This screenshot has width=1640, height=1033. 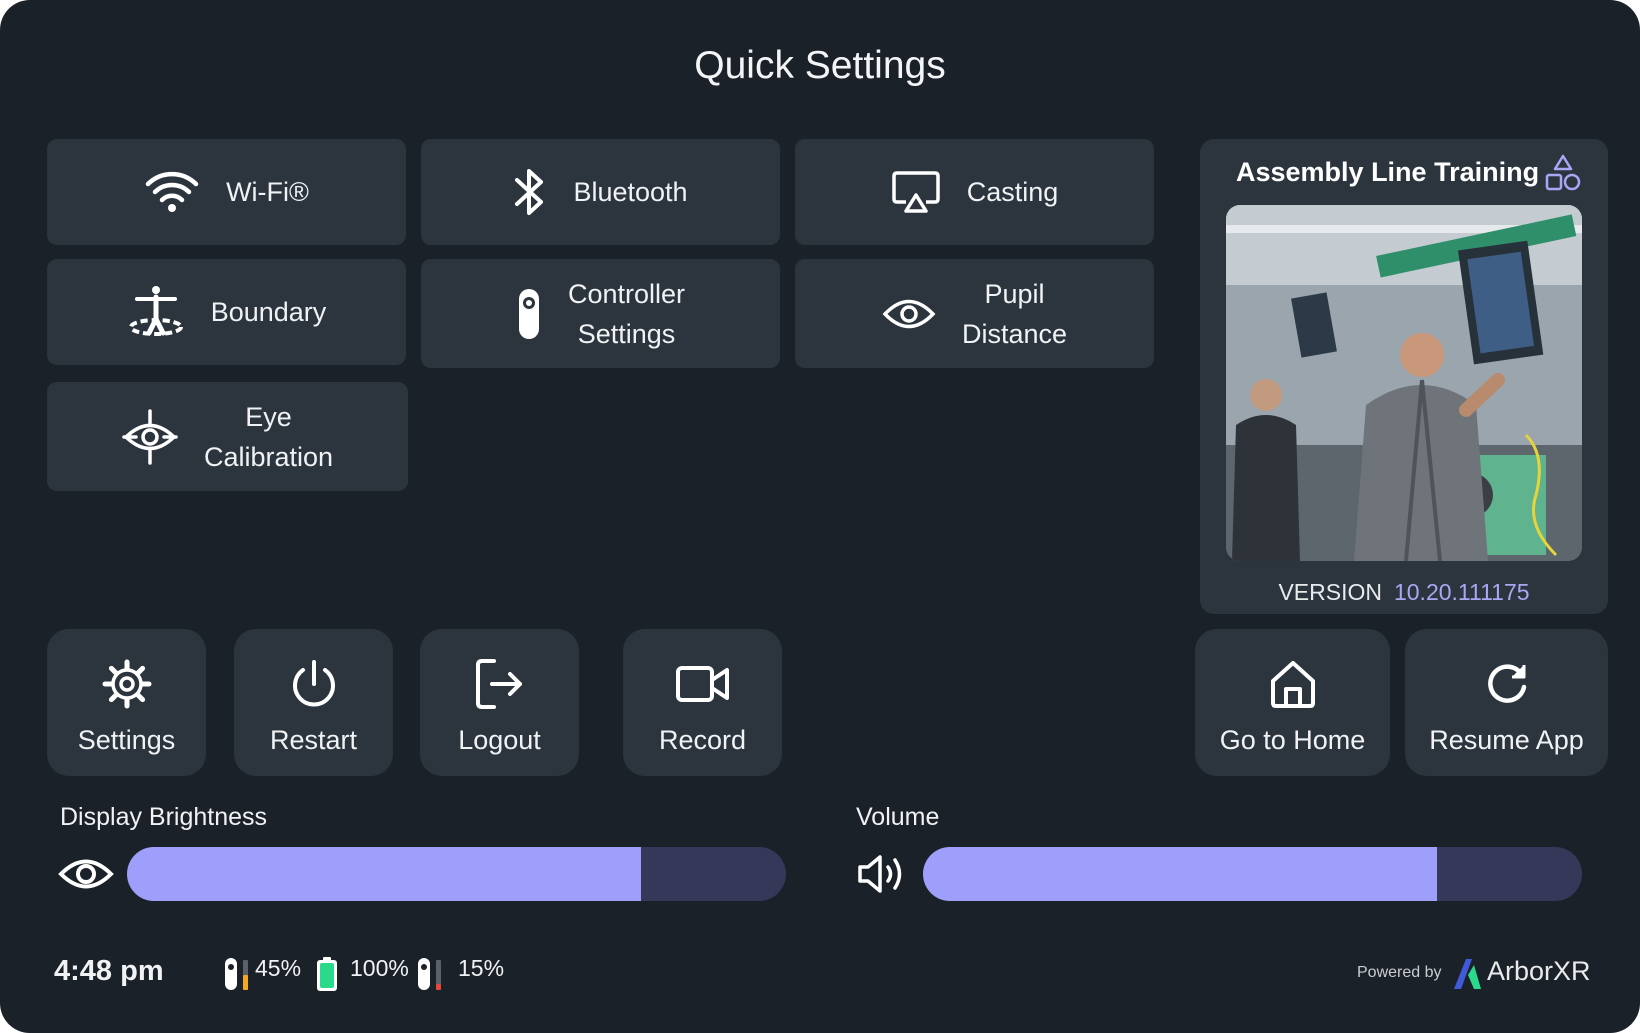 I want to click on power-icon, so click(x=313, y=683).